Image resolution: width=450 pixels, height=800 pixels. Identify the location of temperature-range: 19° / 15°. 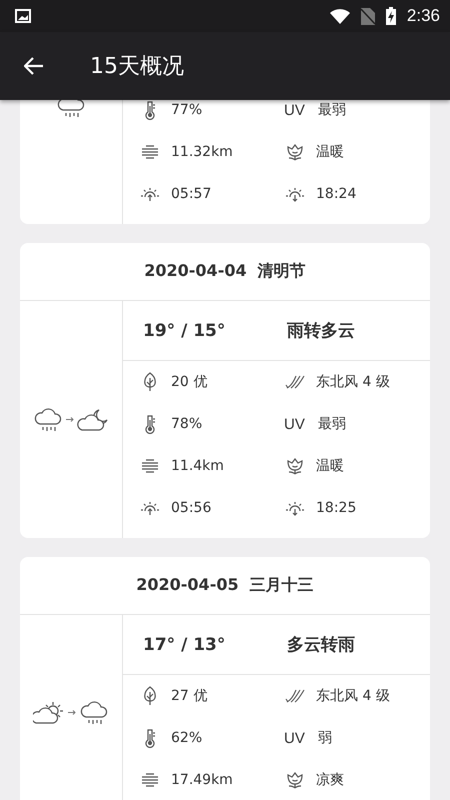
(184, 330).